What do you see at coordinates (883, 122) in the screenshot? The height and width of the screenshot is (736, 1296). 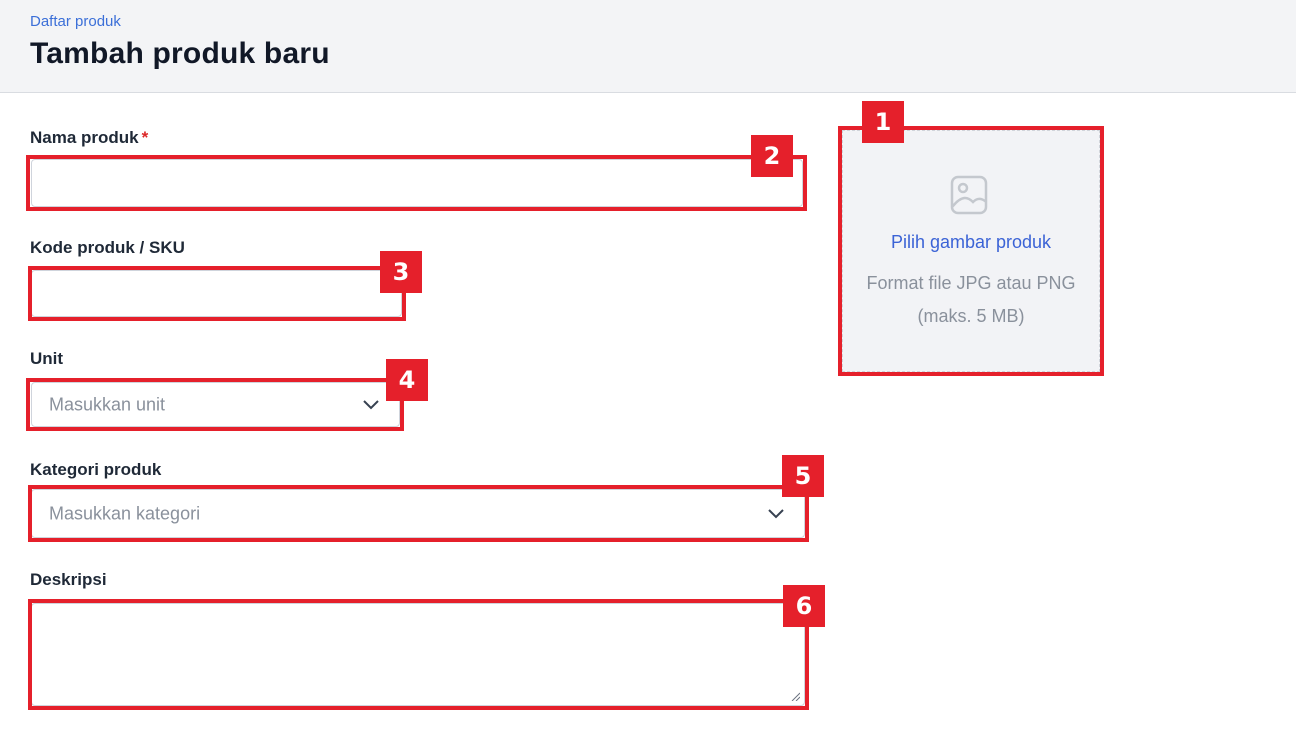 I see `annotation-badge-1: 1` at bounding box center [883, 122].